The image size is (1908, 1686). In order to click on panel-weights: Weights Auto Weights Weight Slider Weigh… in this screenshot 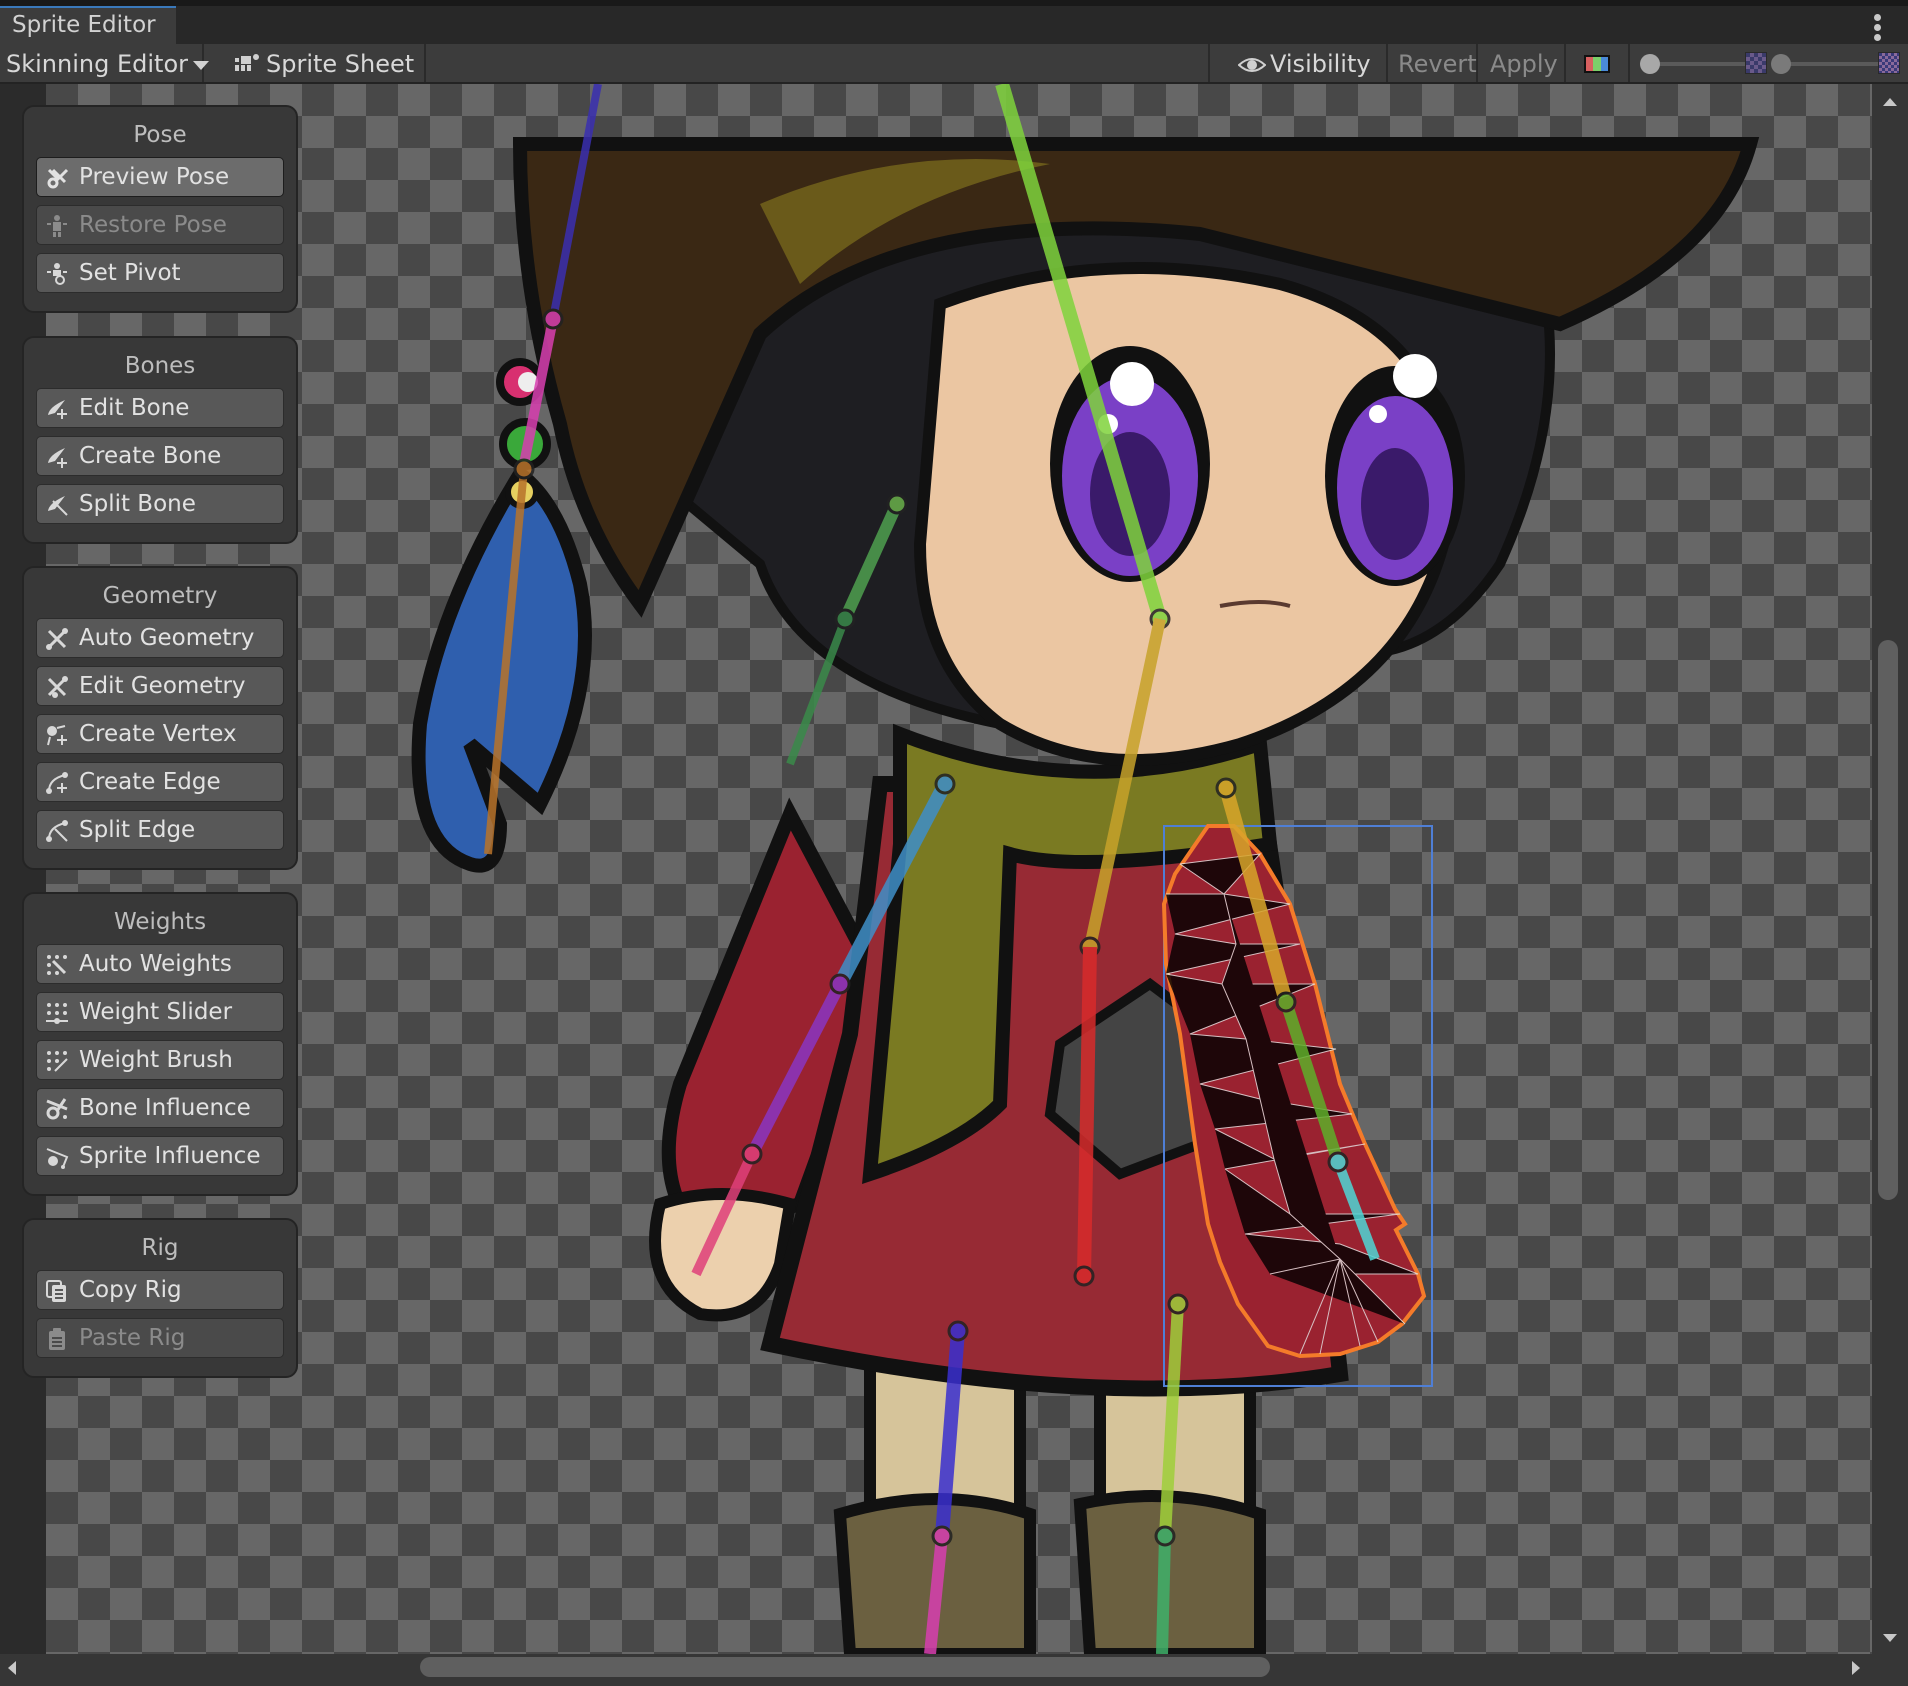, I will do `click(160, 1044)`.